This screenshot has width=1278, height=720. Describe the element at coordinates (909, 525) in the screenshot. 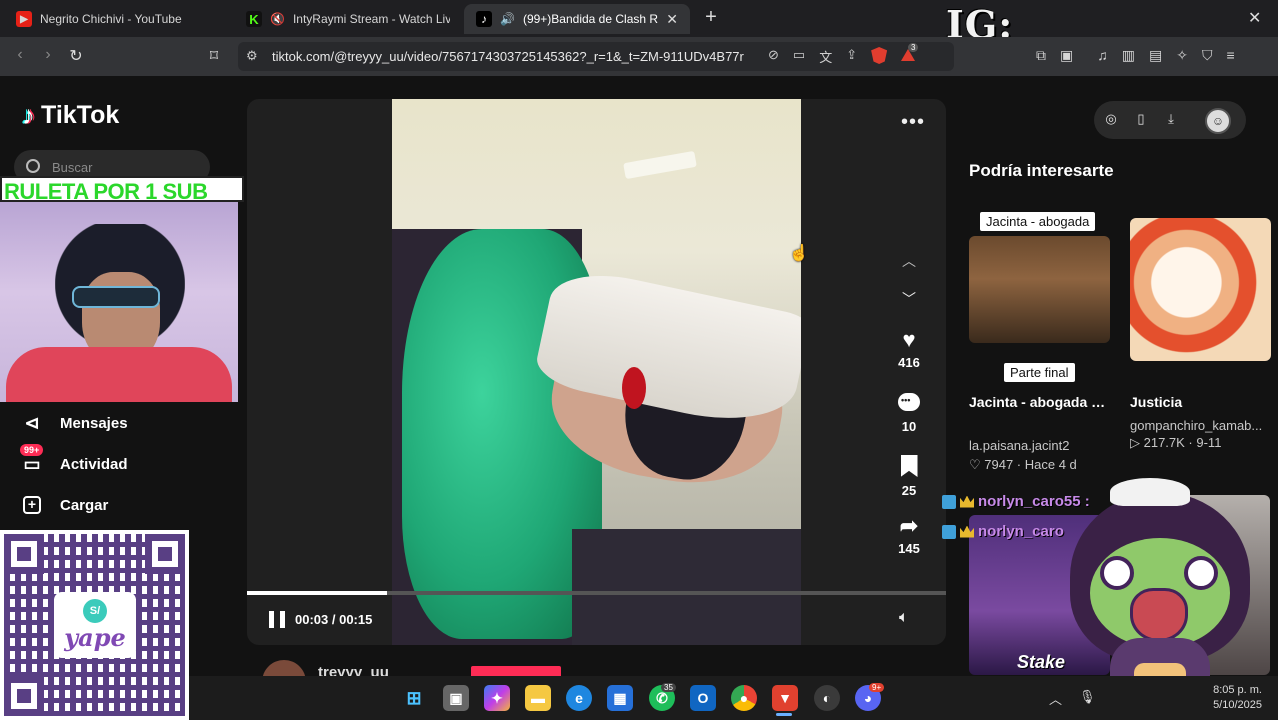

I see `share-arrow-icon: ➦` at that location.